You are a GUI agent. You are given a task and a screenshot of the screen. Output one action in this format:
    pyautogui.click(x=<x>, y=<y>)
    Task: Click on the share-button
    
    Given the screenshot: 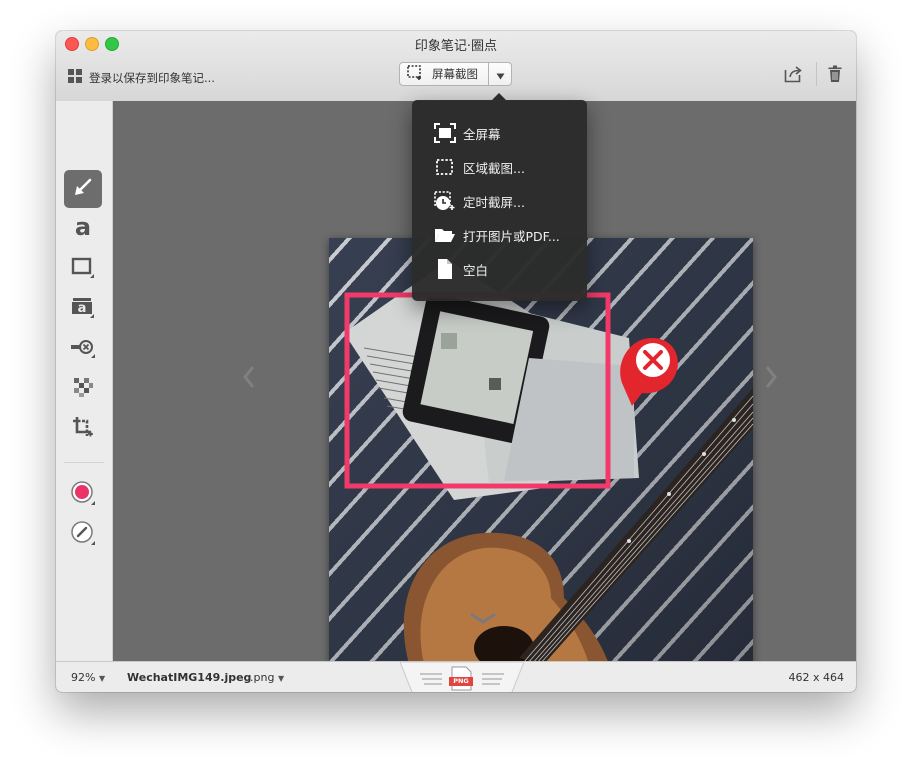 What is the action you would take?
    pyautogui.click(x=793, y=76)
    